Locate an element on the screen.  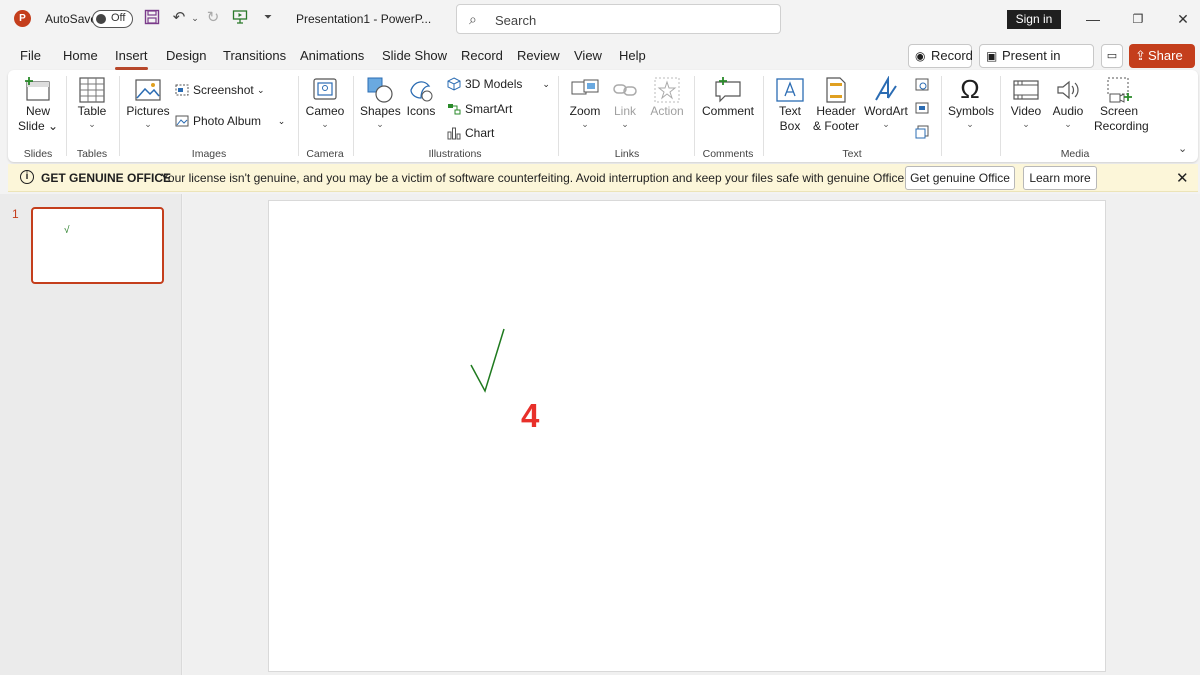
learn-more-button: Learn more is located at coordinates (1060, 178).